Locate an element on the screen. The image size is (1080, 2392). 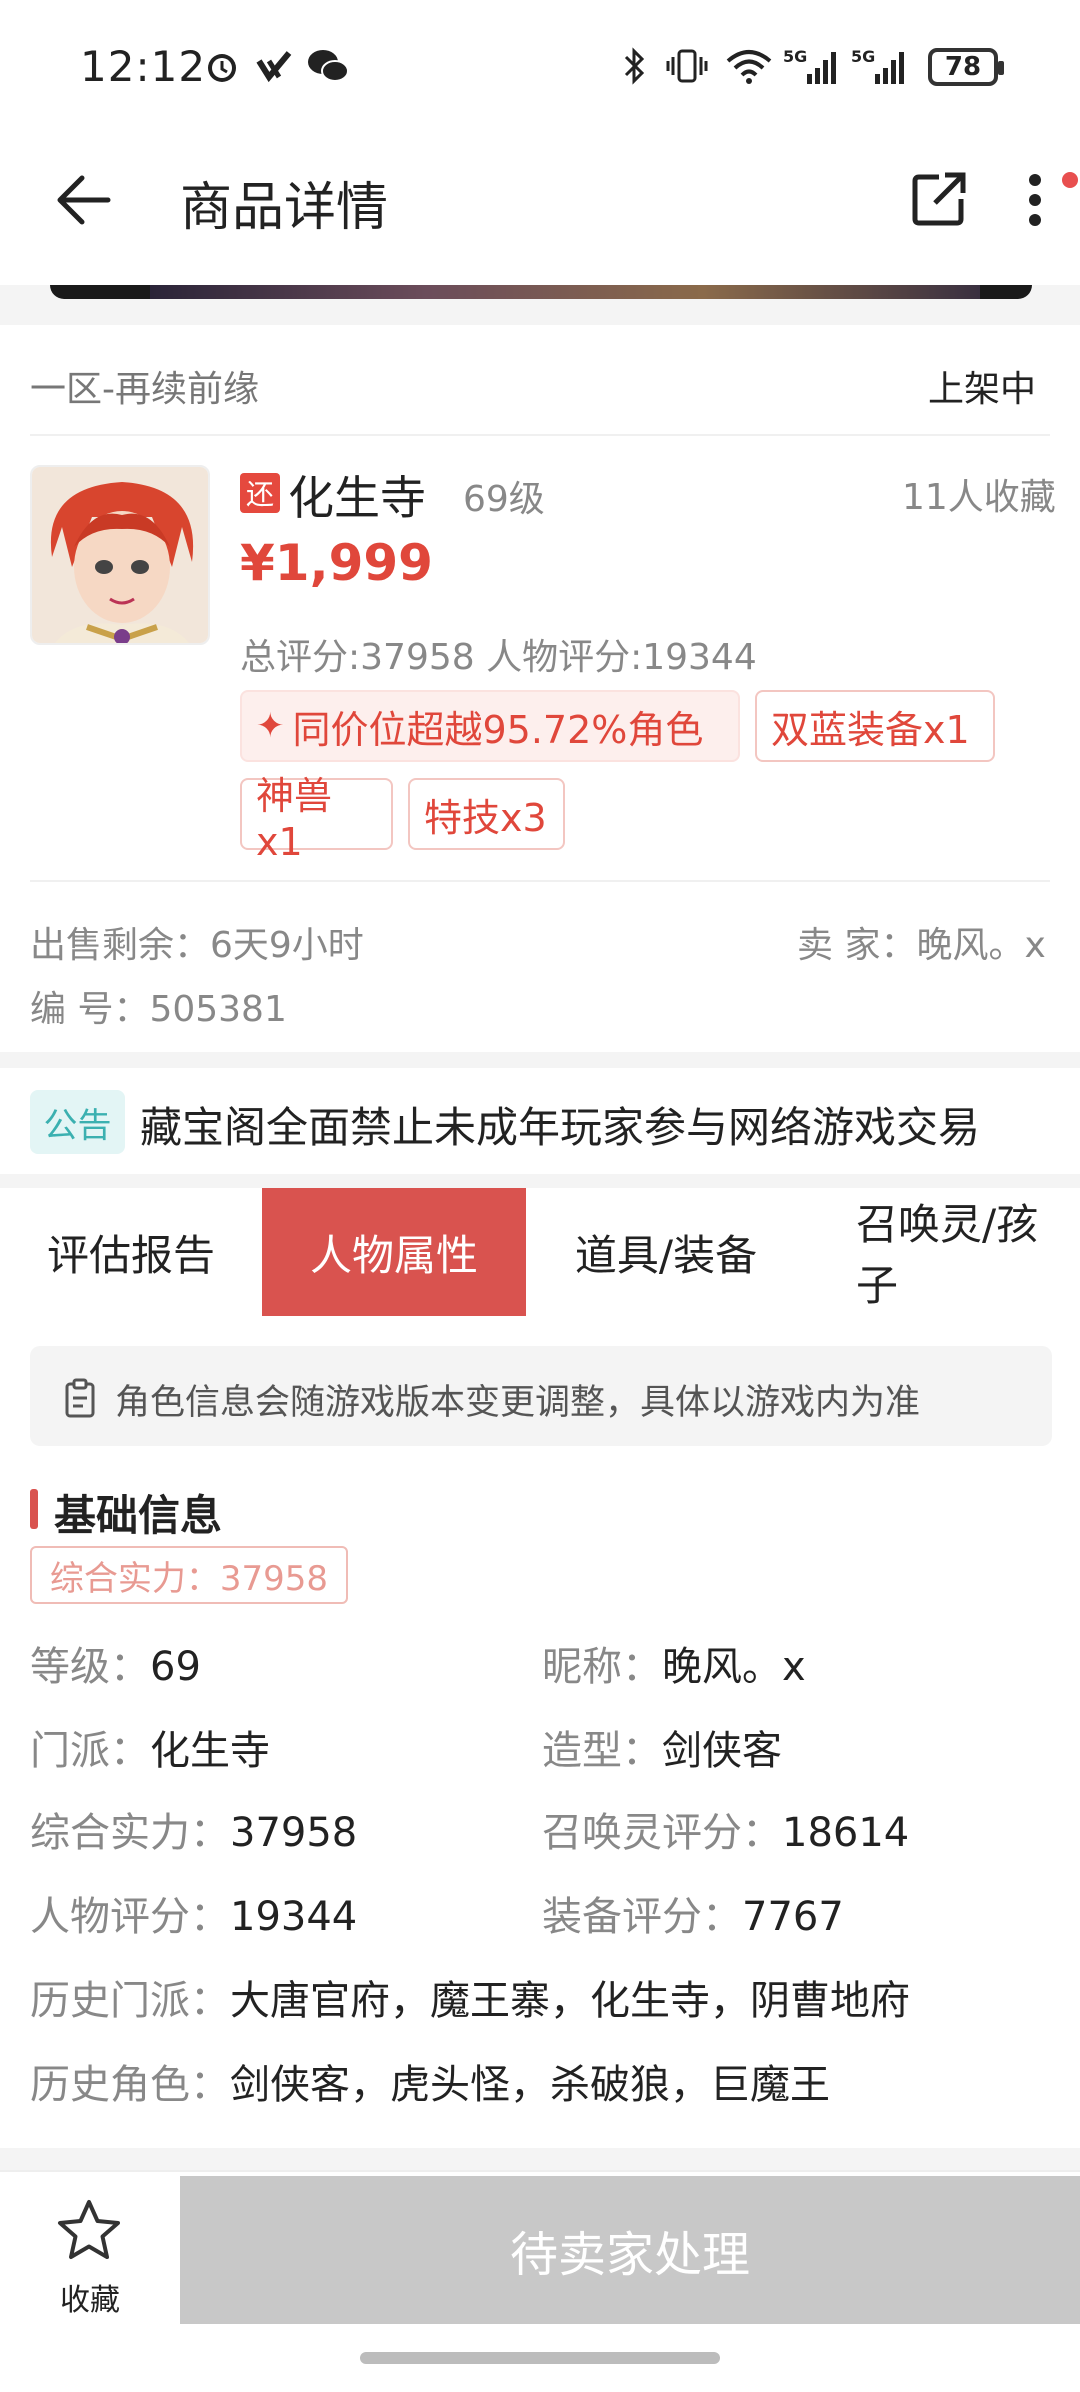
star-icon is located at coordinates (89, 2231).